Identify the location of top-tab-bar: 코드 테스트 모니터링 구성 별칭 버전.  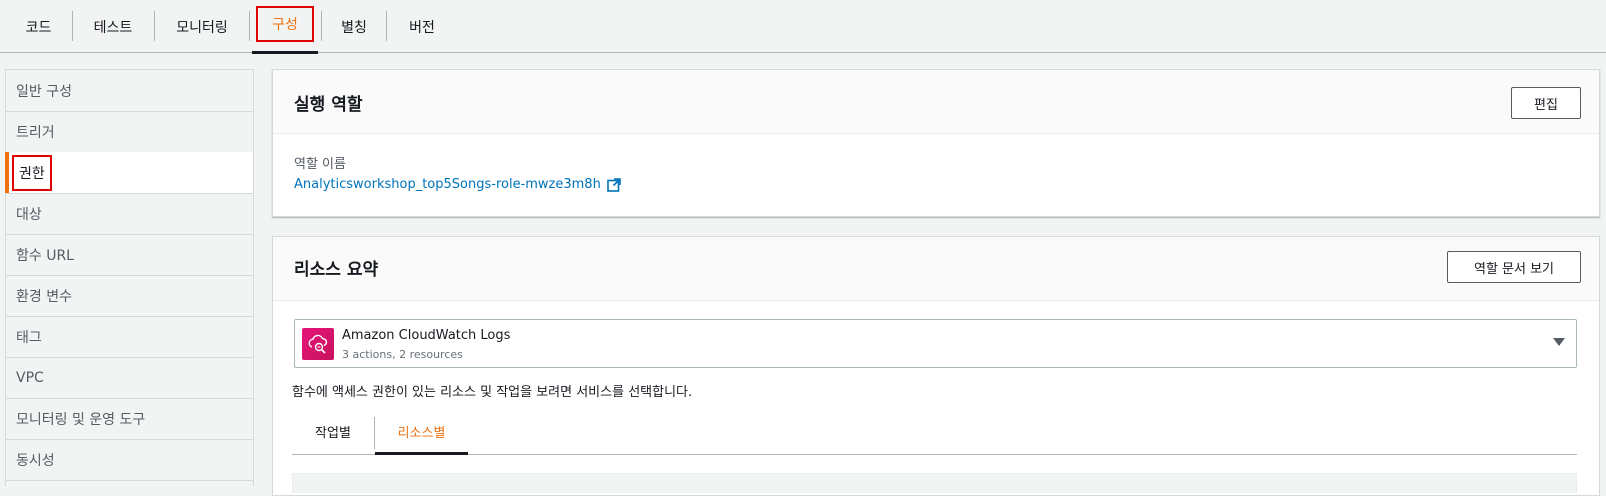
(803, 27).